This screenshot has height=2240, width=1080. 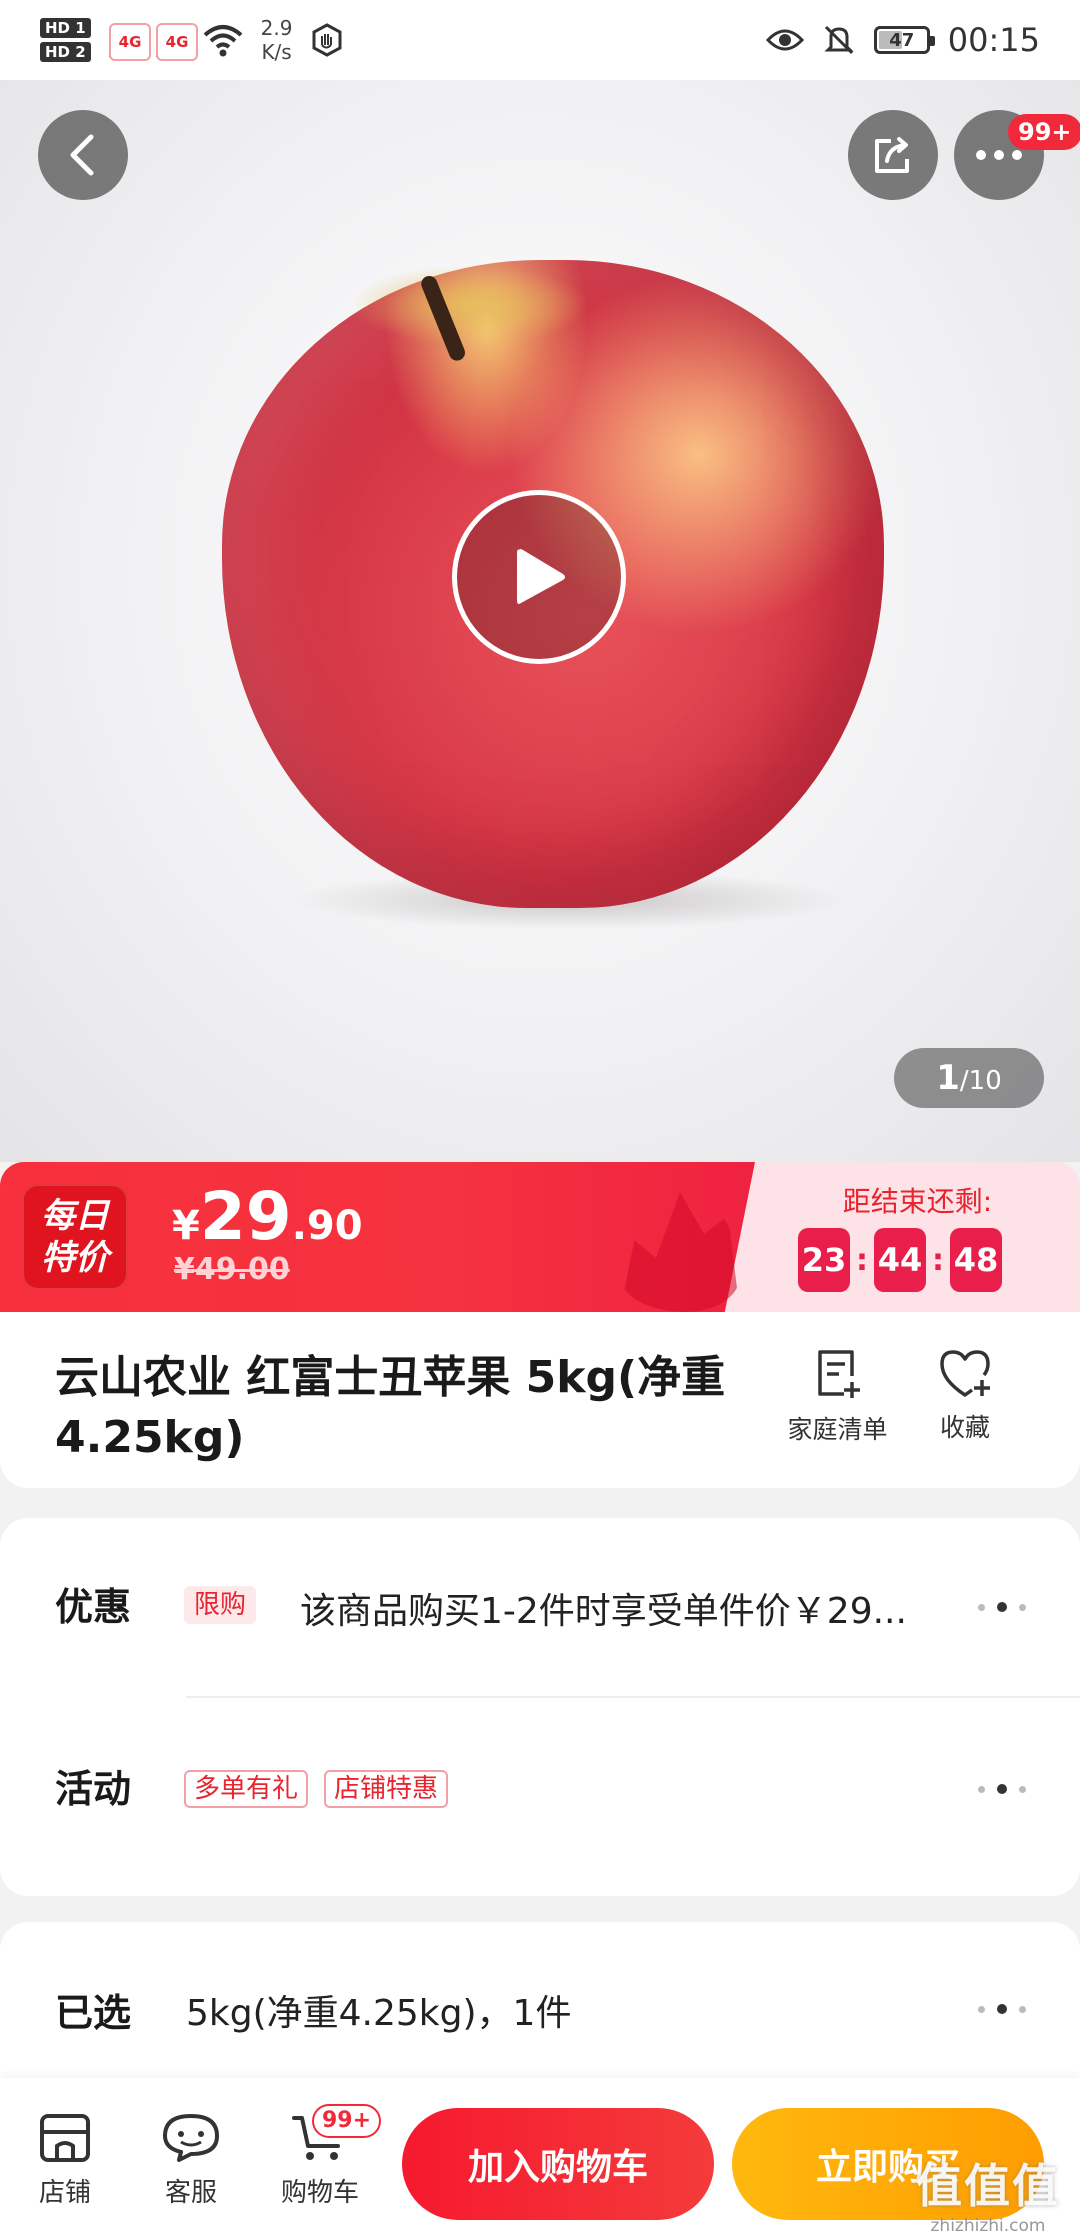 What do you see at coordinates (1002, 2009) in the screenshot?
I see `selected-more-icon` at bounding box center [1002, 2009].